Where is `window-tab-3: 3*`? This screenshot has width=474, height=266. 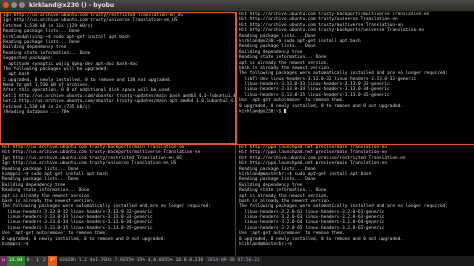 window-tab-3: 3* is located at coordinates (52, 261).